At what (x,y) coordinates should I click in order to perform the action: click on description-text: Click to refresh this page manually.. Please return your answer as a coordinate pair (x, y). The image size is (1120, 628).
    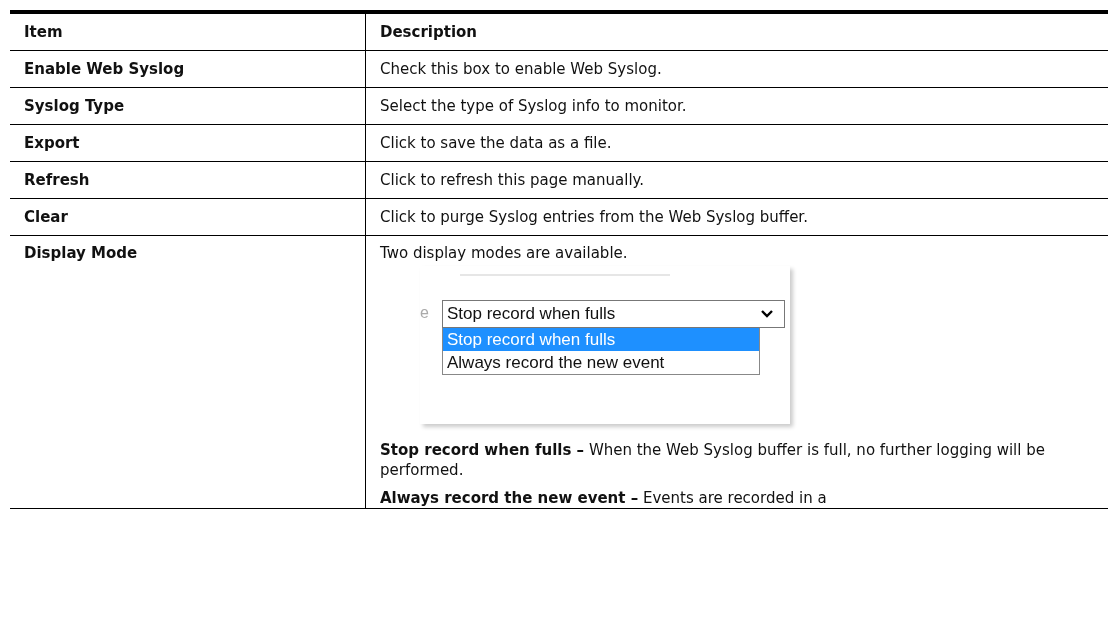
    Looking at the image, I should click on (513, 180).